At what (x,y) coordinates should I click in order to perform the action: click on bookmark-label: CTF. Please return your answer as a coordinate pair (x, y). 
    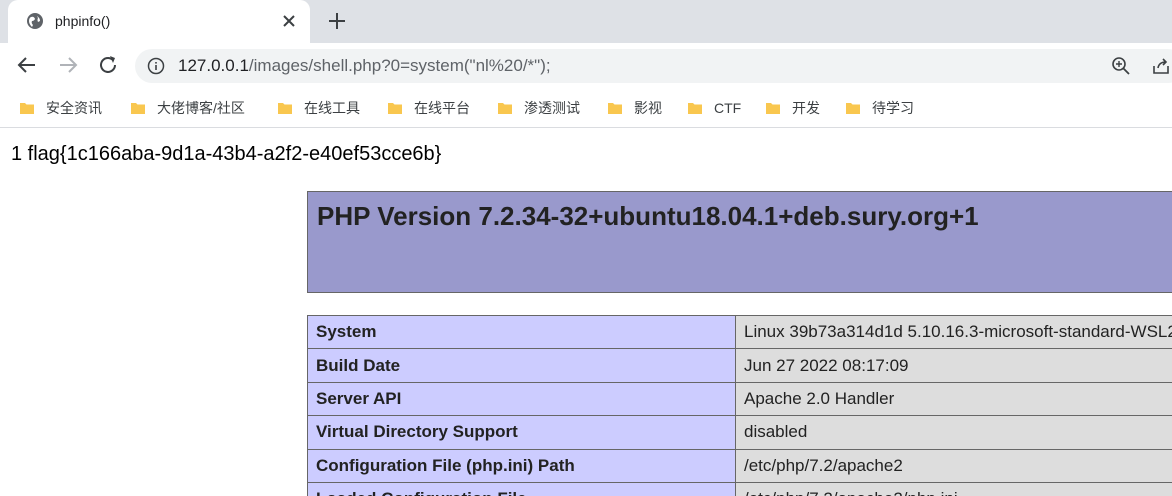
    Looking at the image, I should click on (728, 108).